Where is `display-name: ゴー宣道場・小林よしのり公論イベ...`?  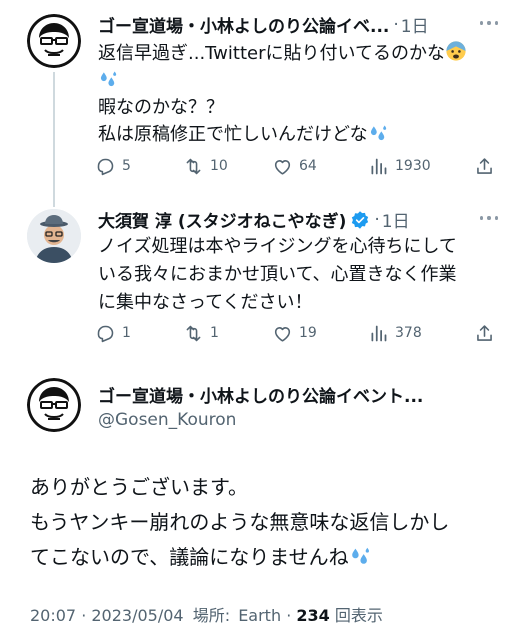 display-name: ゴー宣道場・小林よしのり公論イベ... is located at coordinates (243, 24).